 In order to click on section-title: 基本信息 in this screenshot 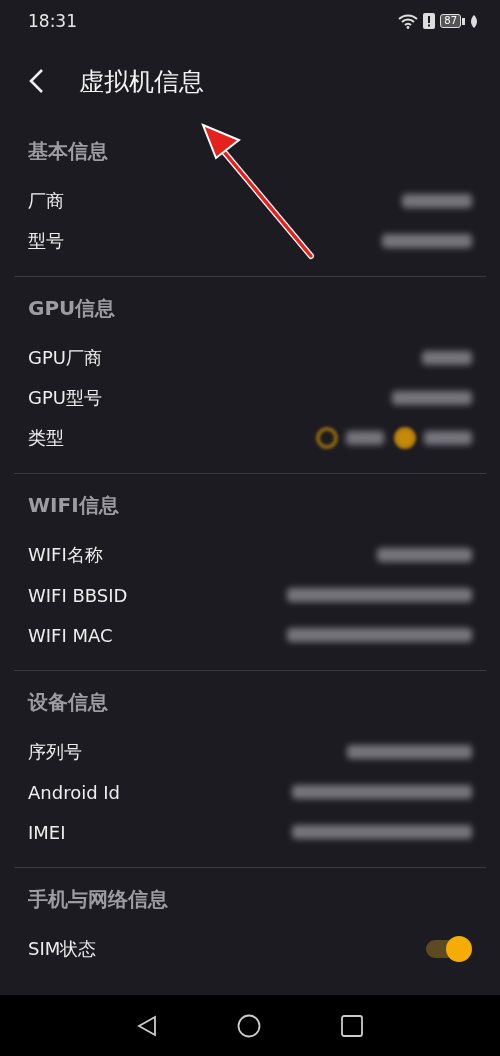, I will do `click(68, 151)`.